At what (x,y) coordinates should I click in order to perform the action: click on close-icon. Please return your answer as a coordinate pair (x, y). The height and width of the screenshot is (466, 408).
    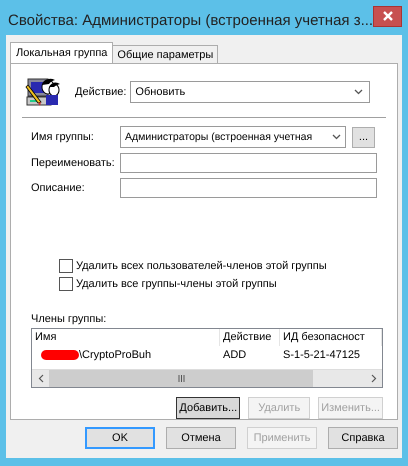
    Looking at the image, I should click on (387, 16).